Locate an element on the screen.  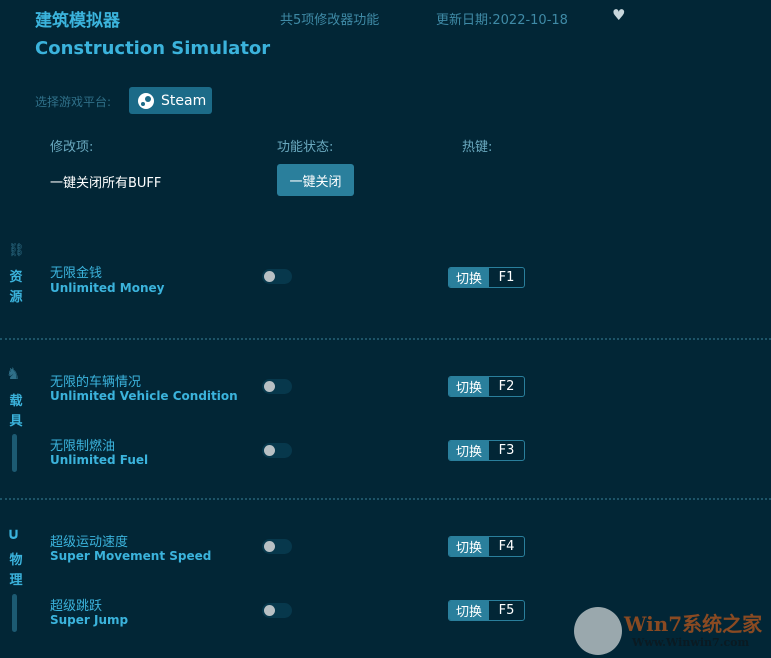
column-item: 修改项: is located at coordinates (72, 147).